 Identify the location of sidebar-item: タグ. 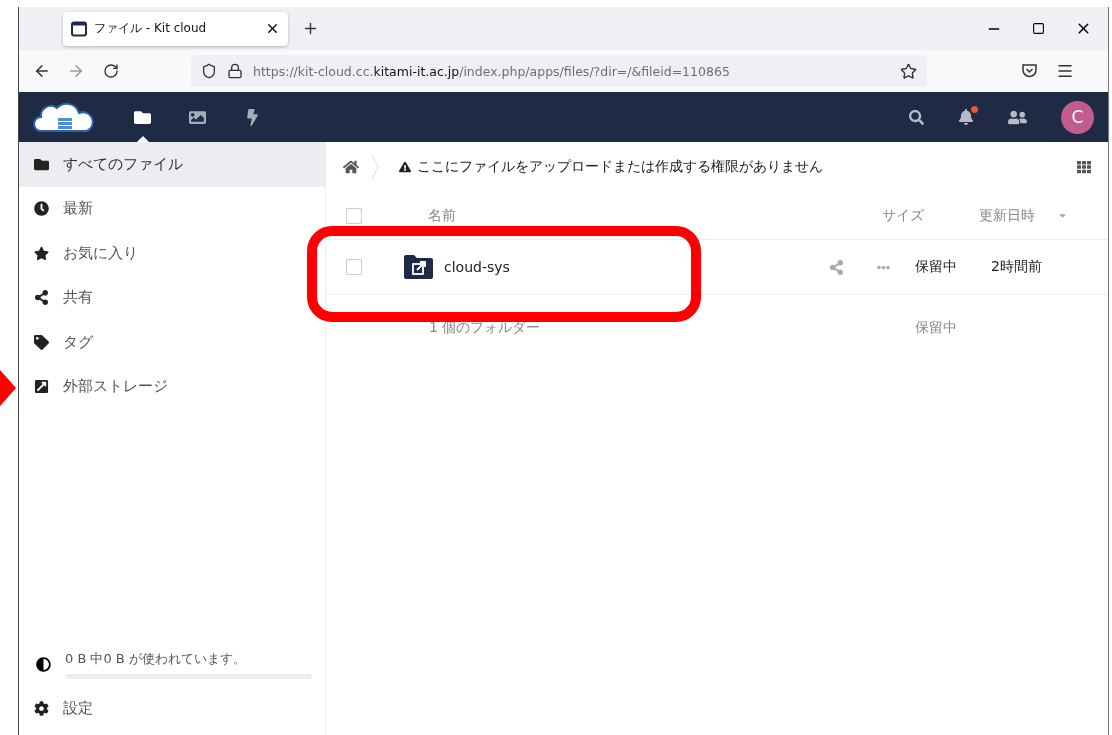
(172, 342).